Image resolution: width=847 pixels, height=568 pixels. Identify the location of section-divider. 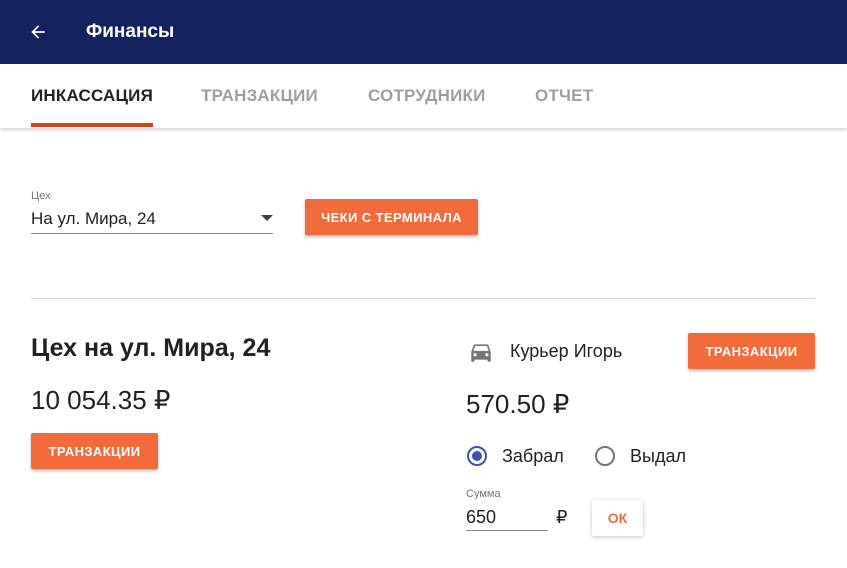
(423, 298).